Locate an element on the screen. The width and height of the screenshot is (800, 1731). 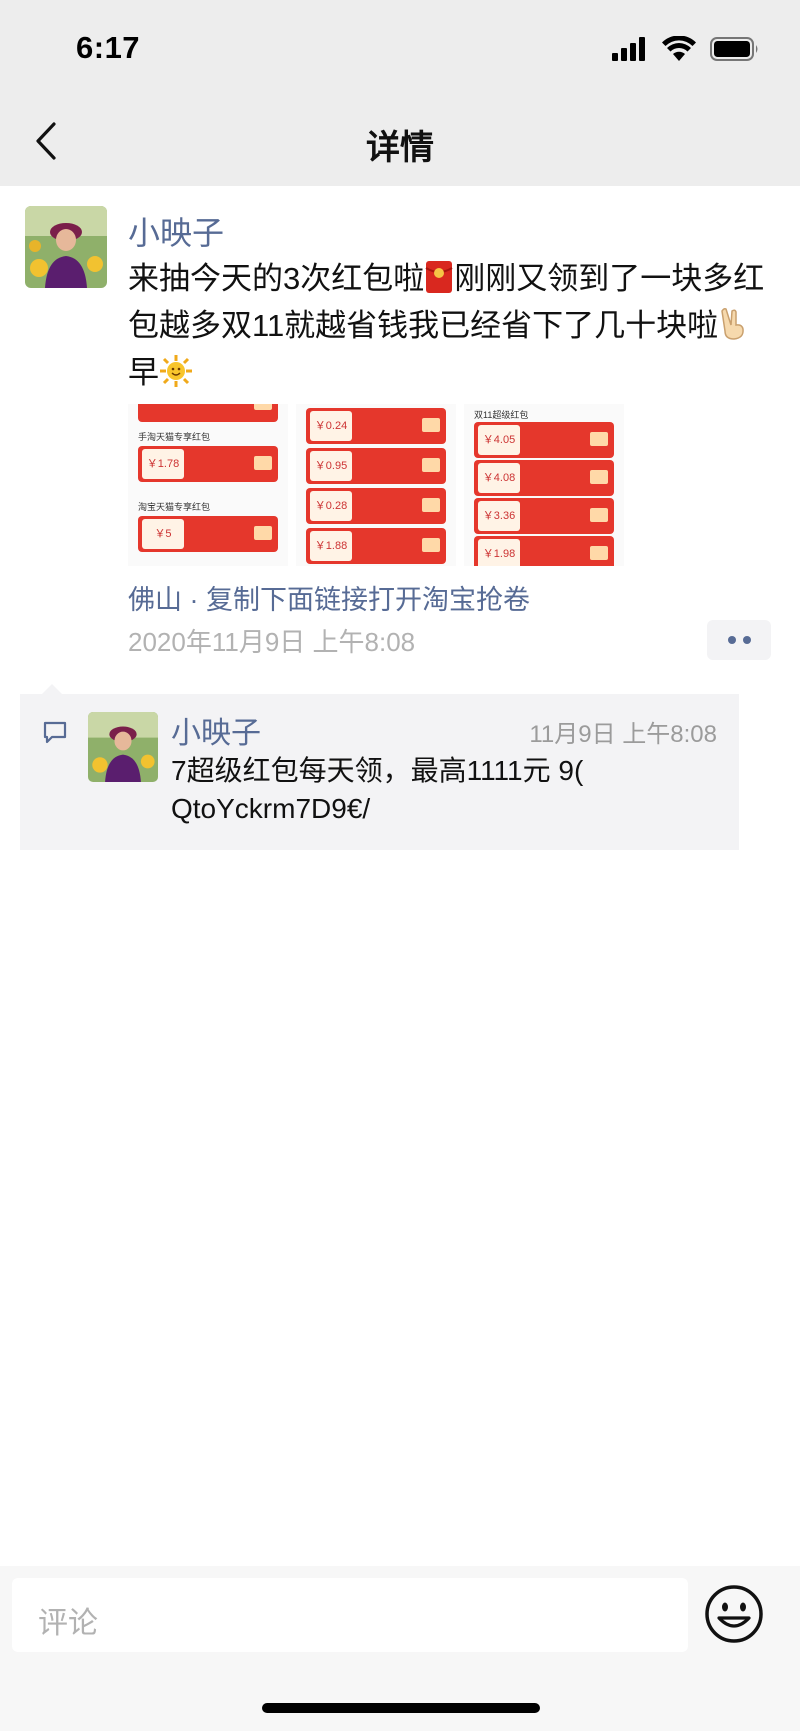
smiley-face-icon is located at coordinates (734, 1614).